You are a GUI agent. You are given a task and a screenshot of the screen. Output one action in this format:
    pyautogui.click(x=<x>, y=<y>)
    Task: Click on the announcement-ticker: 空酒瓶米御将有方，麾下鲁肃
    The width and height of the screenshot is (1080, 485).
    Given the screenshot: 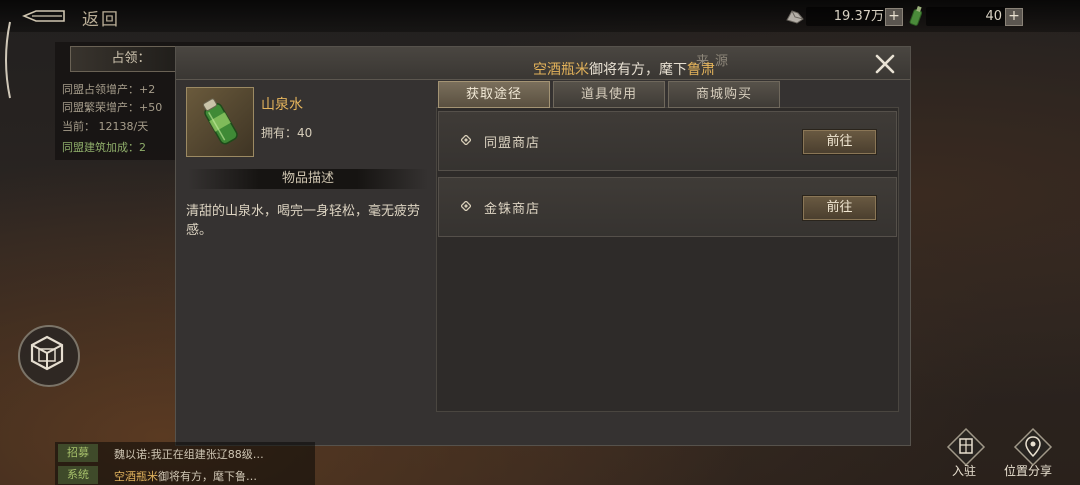 What is the action you would take?
    pyautogui.click(x=624, y=69)
    